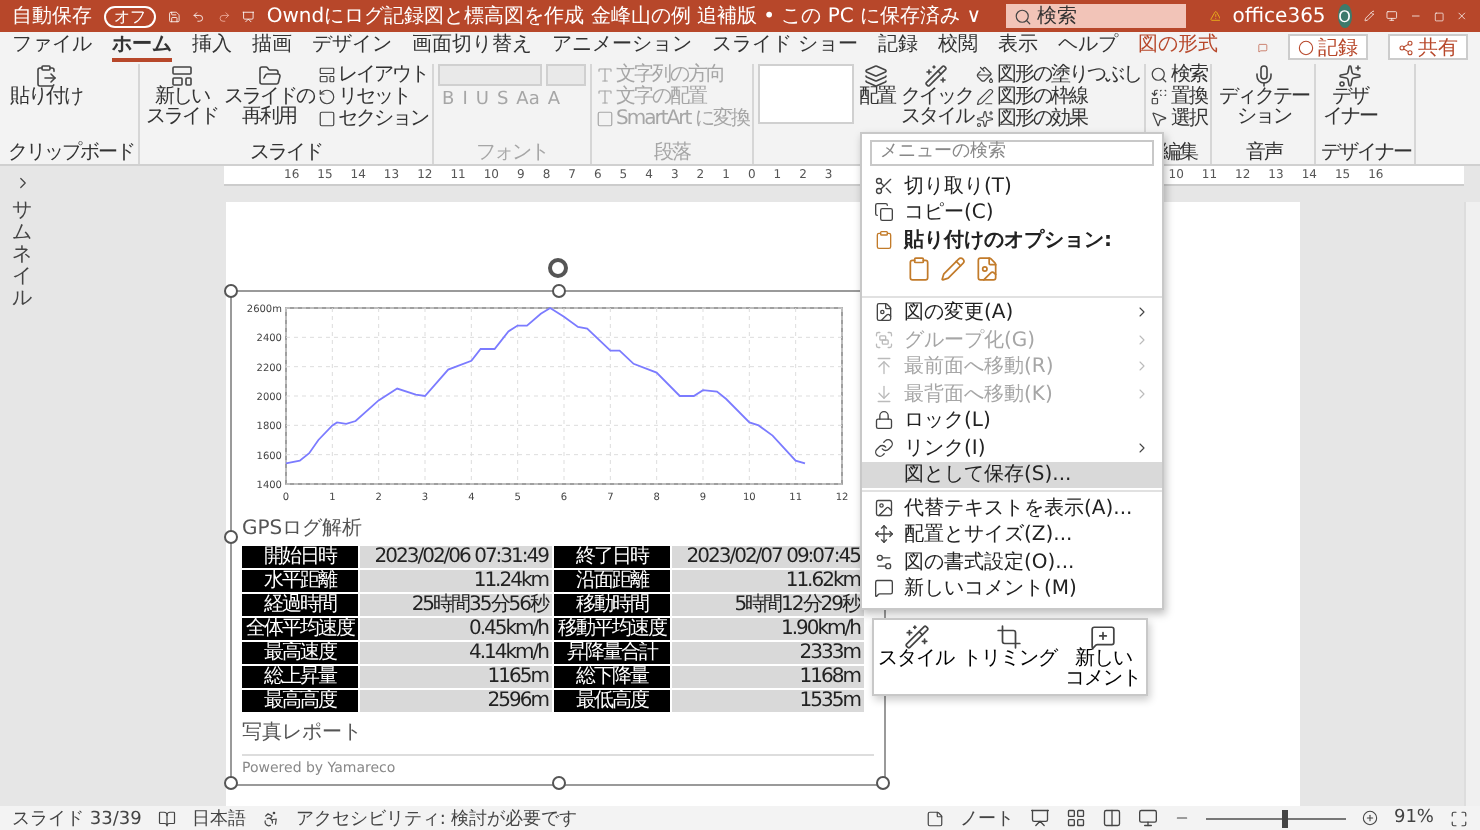 The width and height of the screenshot is (1480, 830). I want to click on ribbon-button: ディクテー ション, so click(1263, 96).